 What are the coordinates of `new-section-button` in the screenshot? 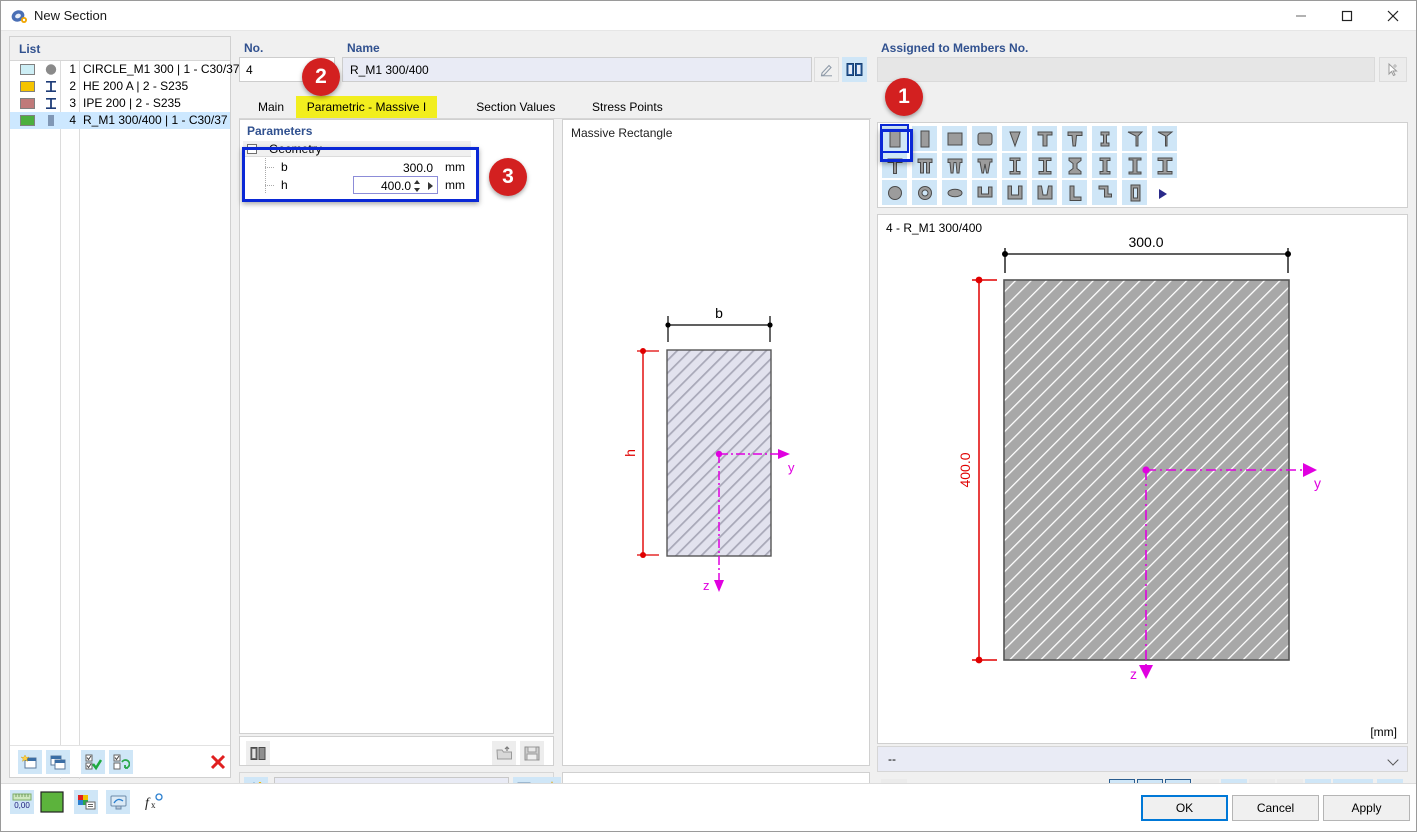 It's located at (30, 762).